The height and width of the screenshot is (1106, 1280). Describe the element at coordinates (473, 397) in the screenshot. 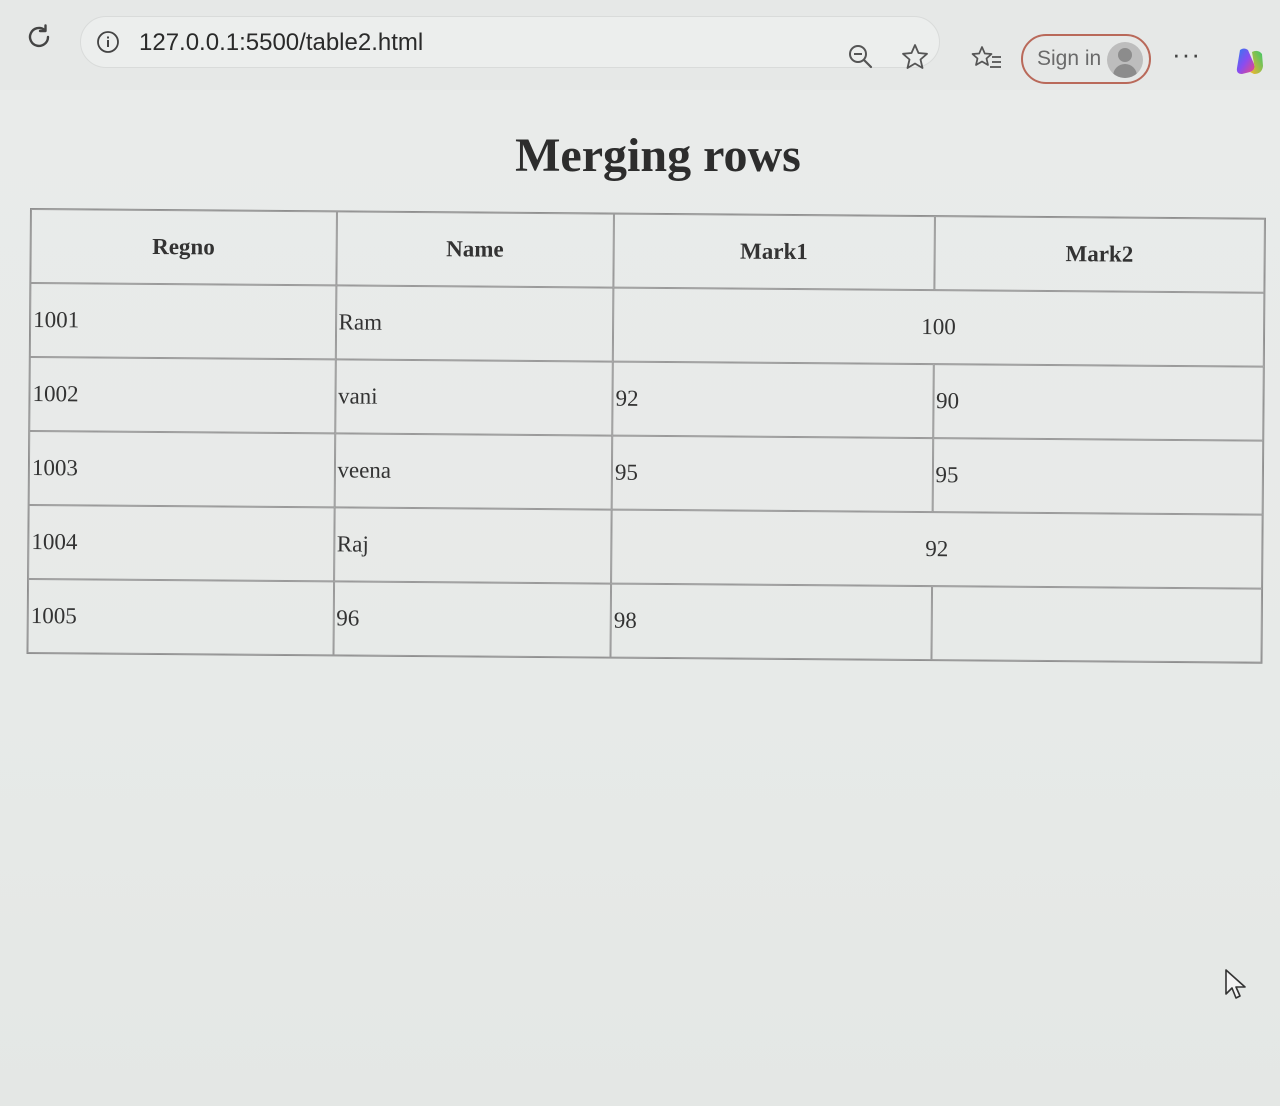

I see `cell-name: vani` at that location.